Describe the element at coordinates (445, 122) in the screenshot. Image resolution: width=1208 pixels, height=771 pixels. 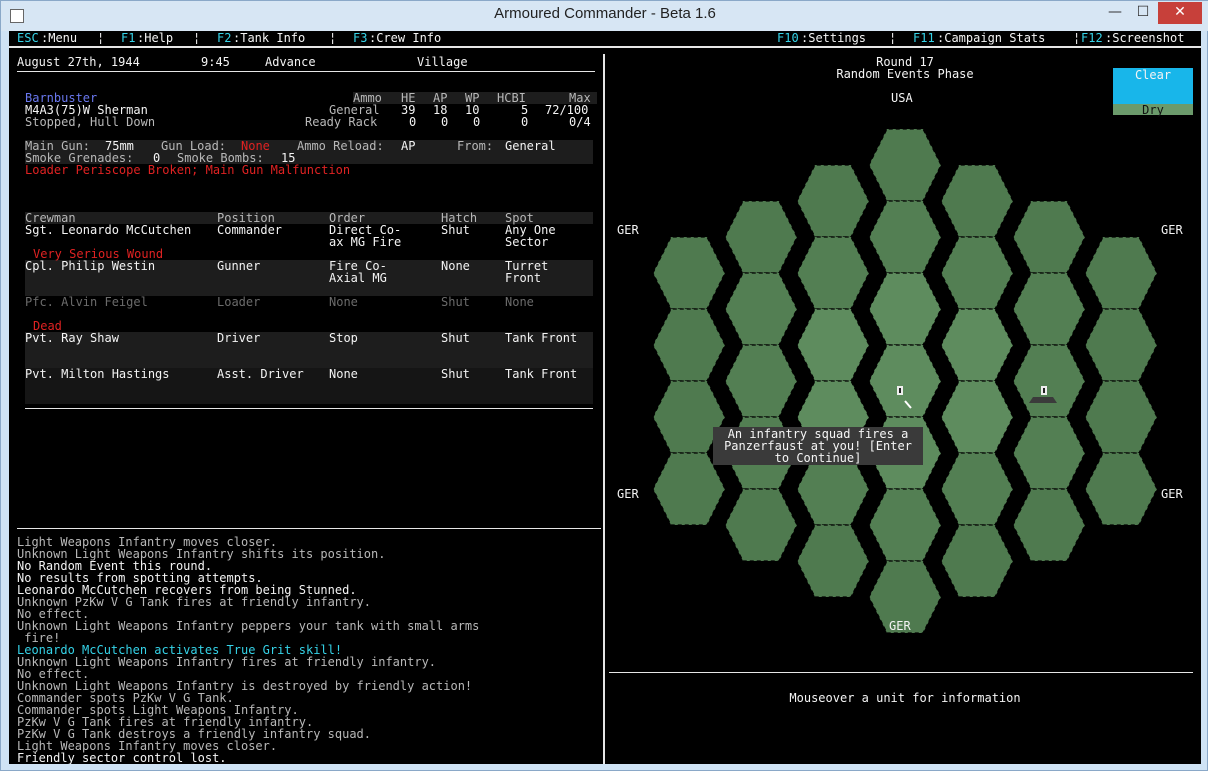
I see `ammo-ready-ap: 0` at that location.